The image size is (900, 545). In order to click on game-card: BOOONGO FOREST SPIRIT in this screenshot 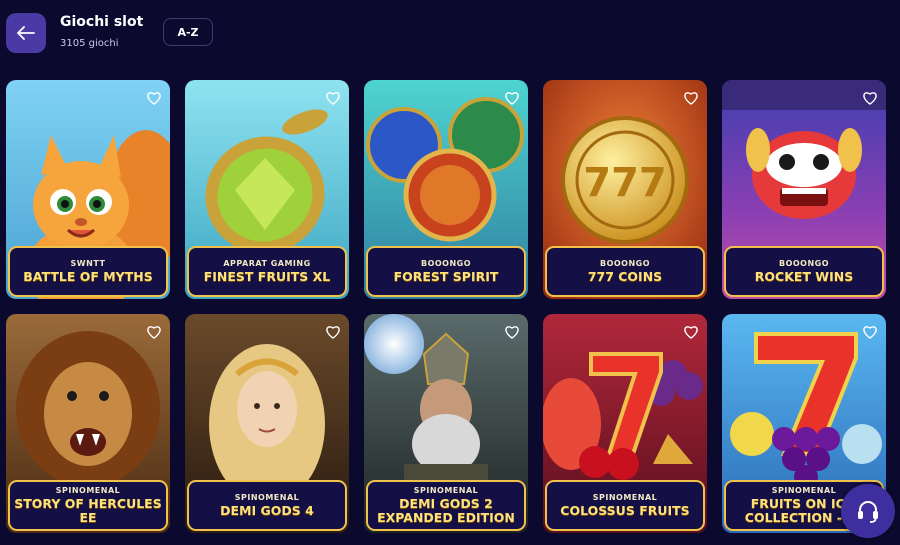, I will do `click(446, 189)`.